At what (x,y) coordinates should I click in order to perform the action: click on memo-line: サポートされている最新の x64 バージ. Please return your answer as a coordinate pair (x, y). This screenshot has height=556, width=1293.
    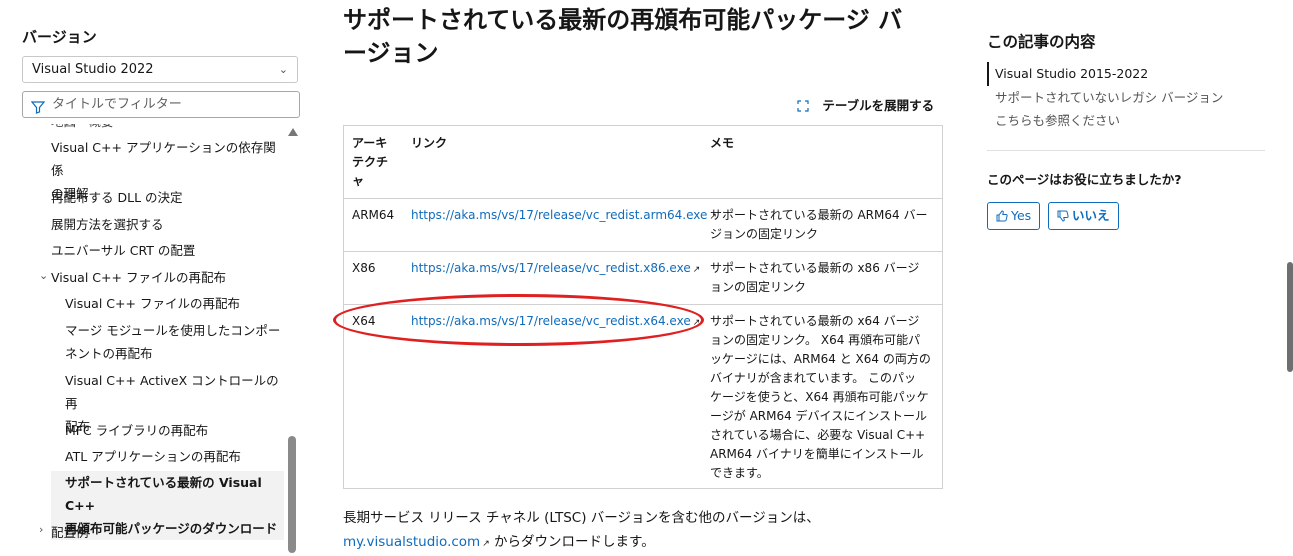
    Looking at the image, I should click on (815, 321).